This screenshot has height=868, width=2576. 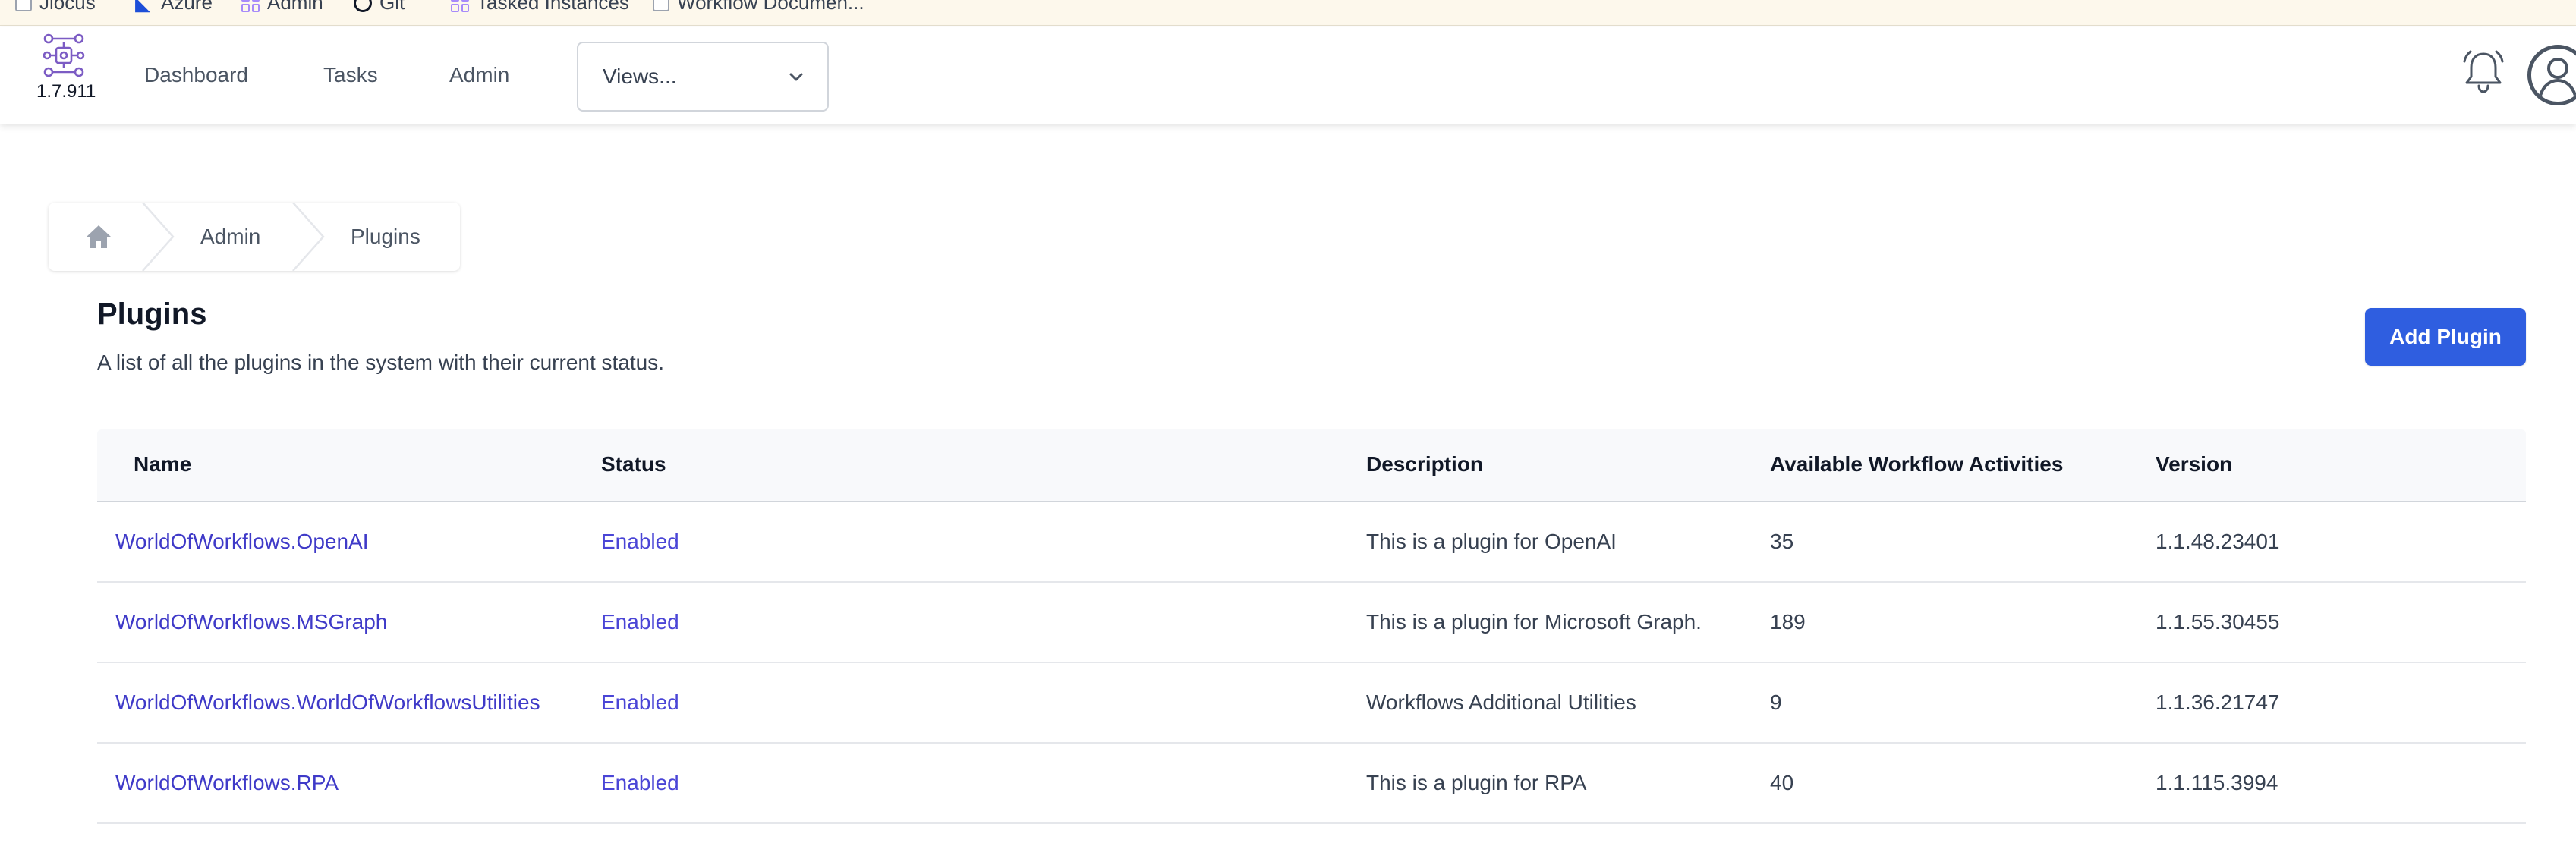 I want to click on plugin-name-link: WorldOfWorkflows.MSGraph, so click(x=251, y=622).